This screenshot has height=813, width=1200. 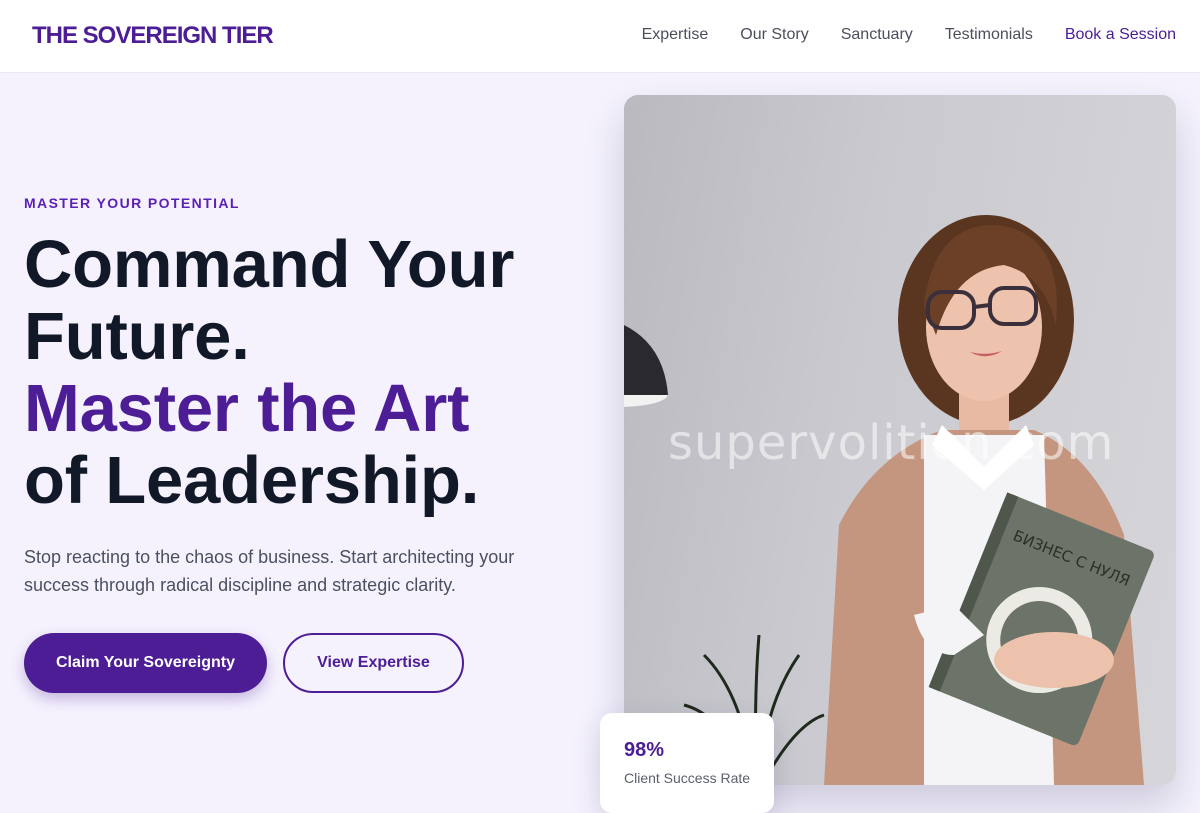 I want to click on hero-buttons: Claim Your Sovereignty View Expertise, so click(x=304, y=663).